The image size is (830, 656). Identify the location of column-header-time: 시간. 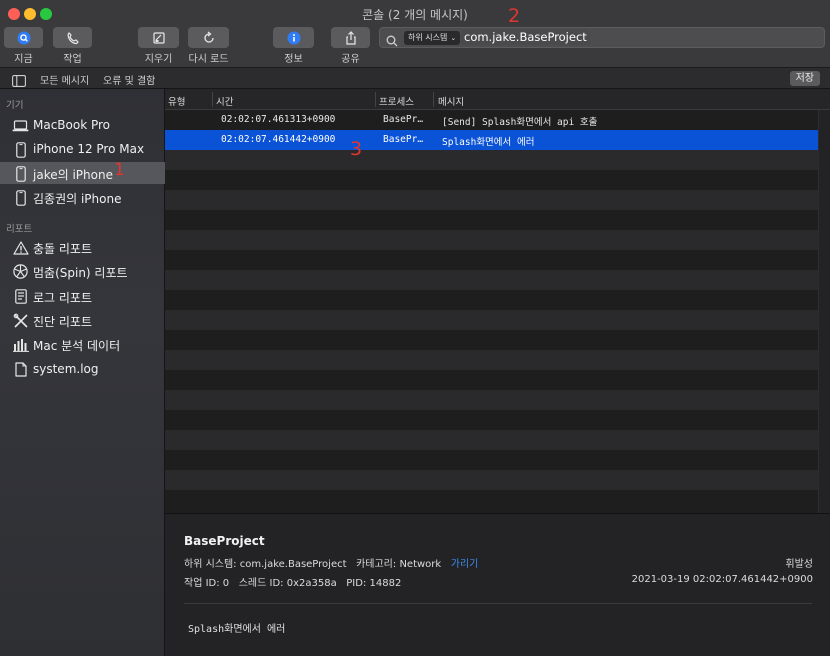
(224, 101).